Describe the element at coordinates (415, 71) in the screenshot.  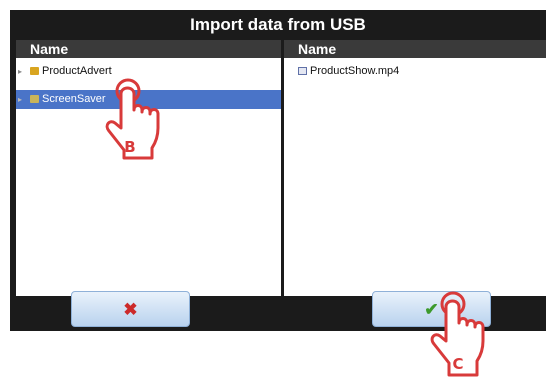
I see `list-item-productshow: ProductShow.mp4` at that location.